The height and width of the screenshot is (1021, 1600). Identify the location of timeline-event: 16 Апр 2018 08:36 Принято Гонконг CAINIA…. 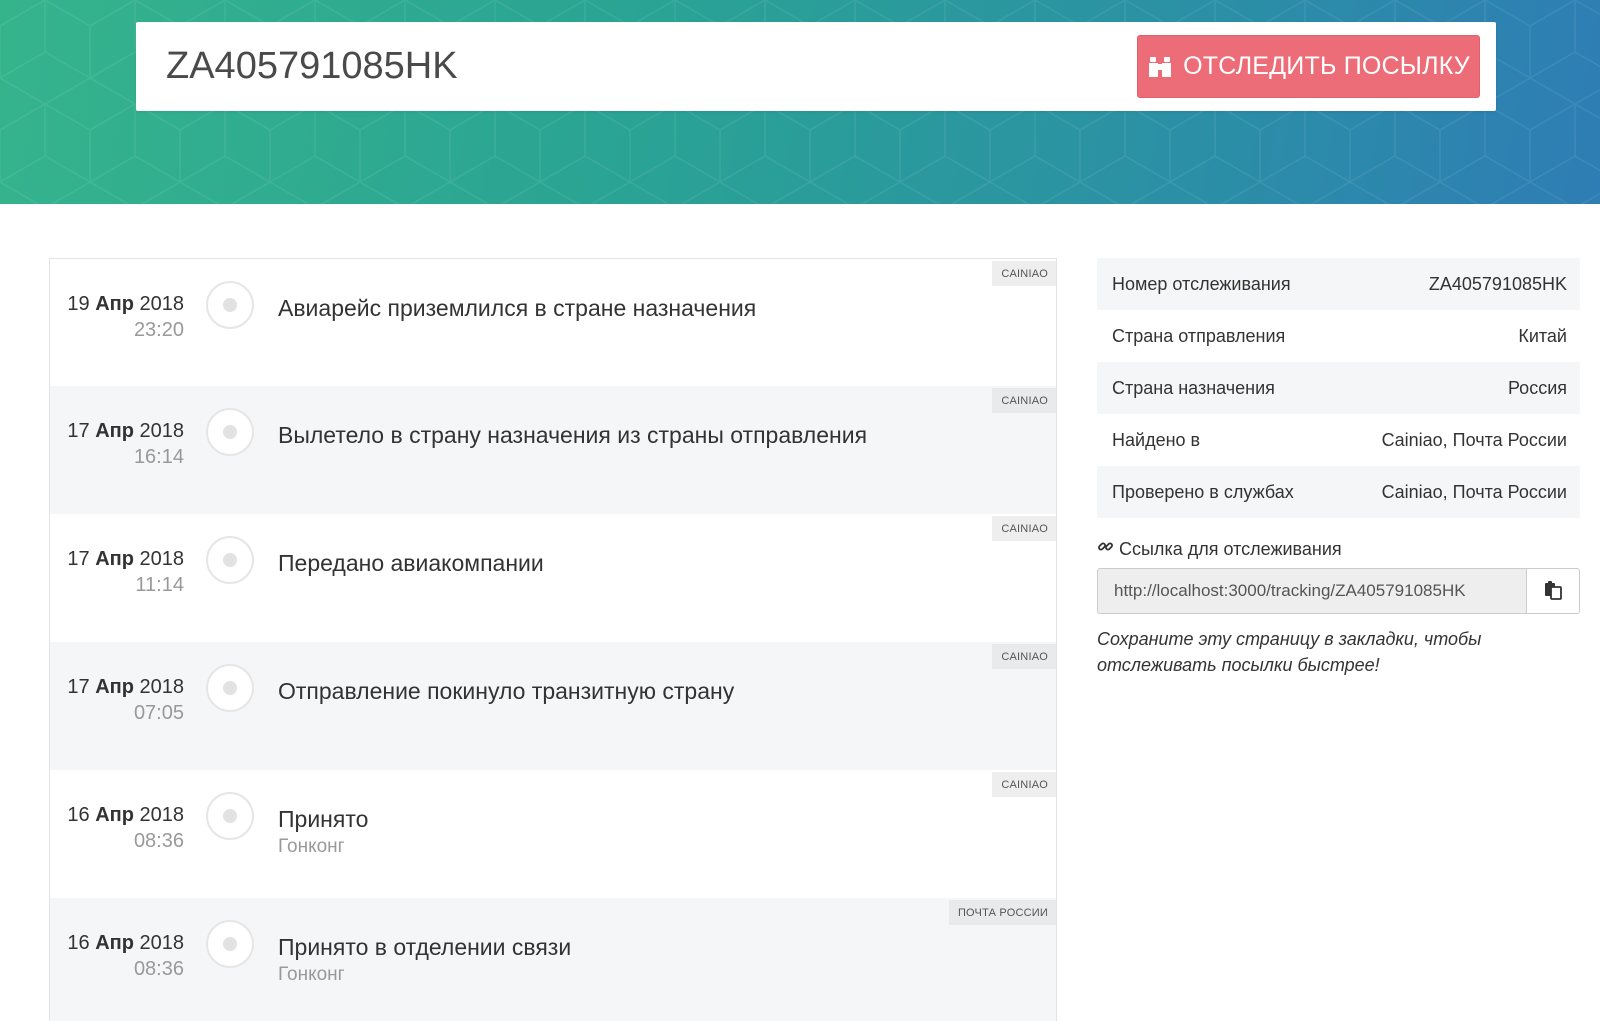
(553, 834).